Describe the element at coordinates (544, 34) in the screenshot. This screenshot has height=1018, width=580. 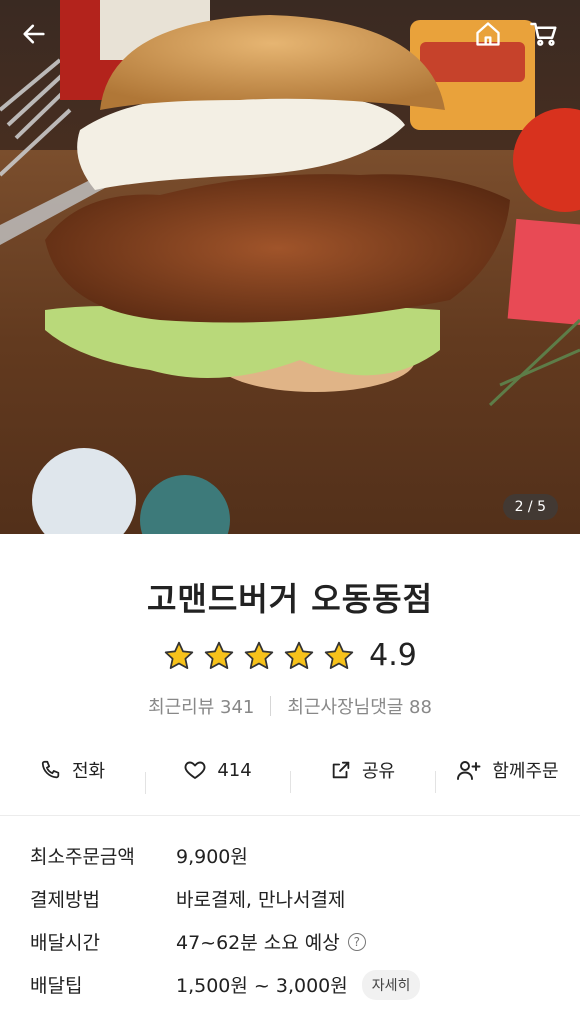
I see `cart-icon` at that location.